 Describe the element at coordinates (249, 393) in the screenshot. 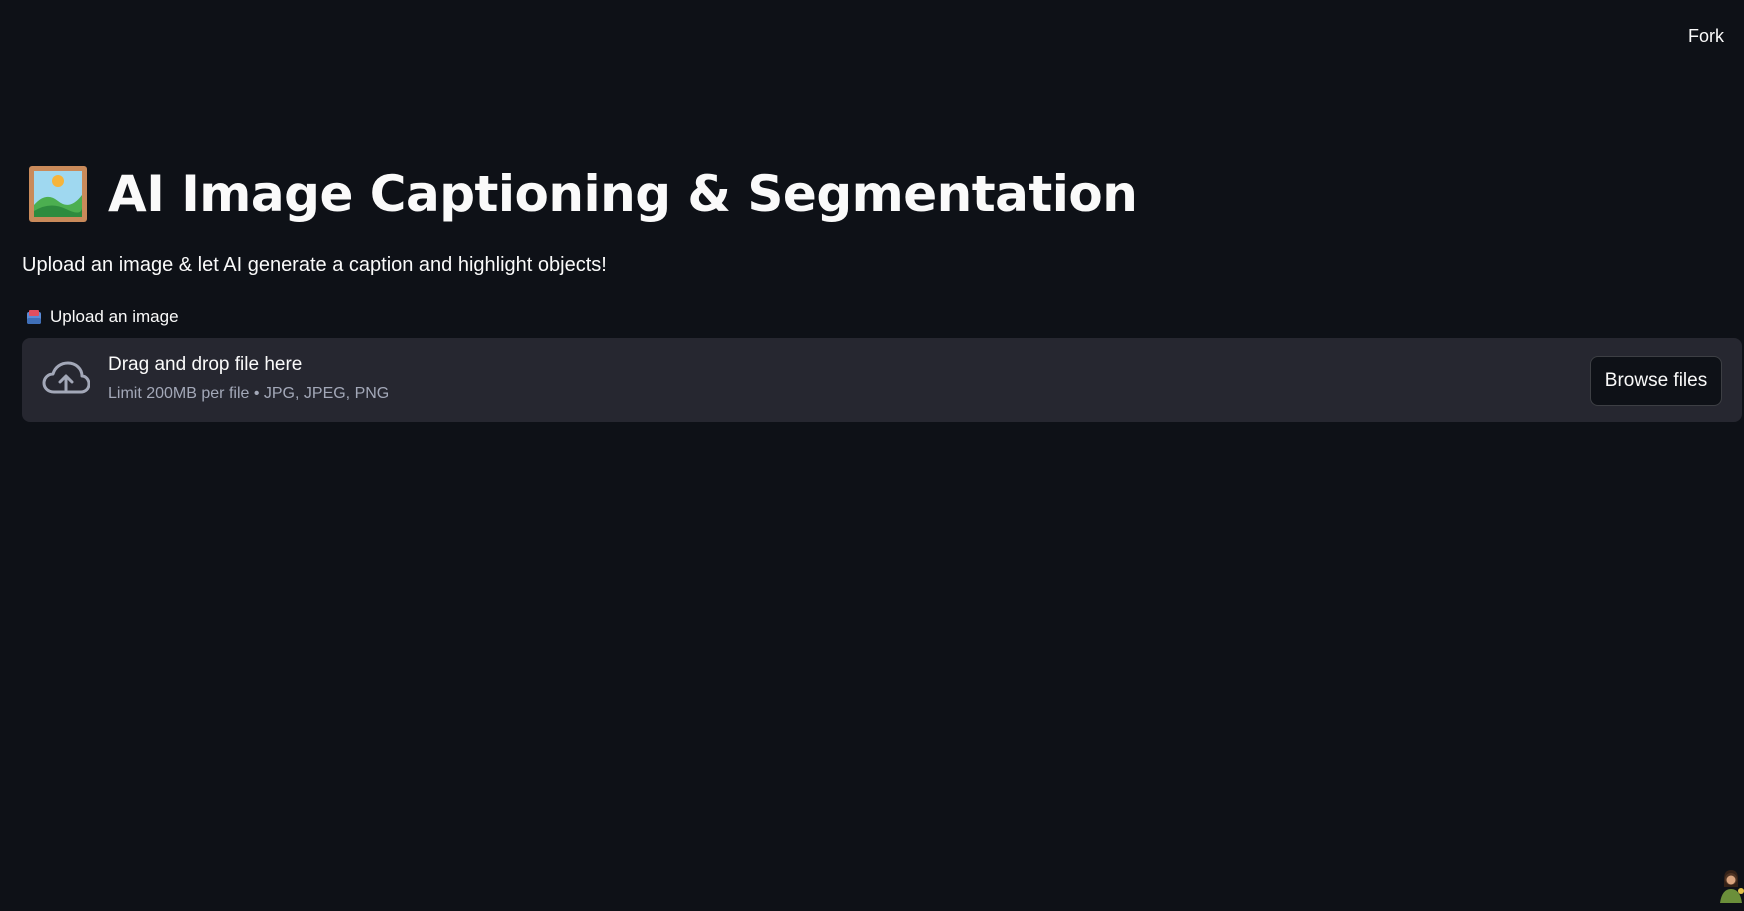

I see `dropzone-limit: Limit 200MB per file • JPG, JPEG, PNG` at that location.